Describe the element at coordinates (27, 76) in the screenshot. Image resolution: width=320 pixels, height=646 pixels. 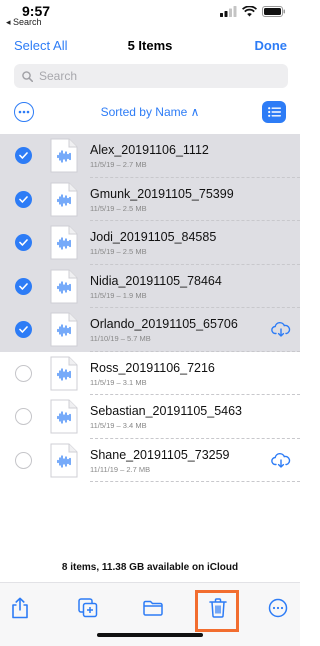
I see `search-icon` at that location.